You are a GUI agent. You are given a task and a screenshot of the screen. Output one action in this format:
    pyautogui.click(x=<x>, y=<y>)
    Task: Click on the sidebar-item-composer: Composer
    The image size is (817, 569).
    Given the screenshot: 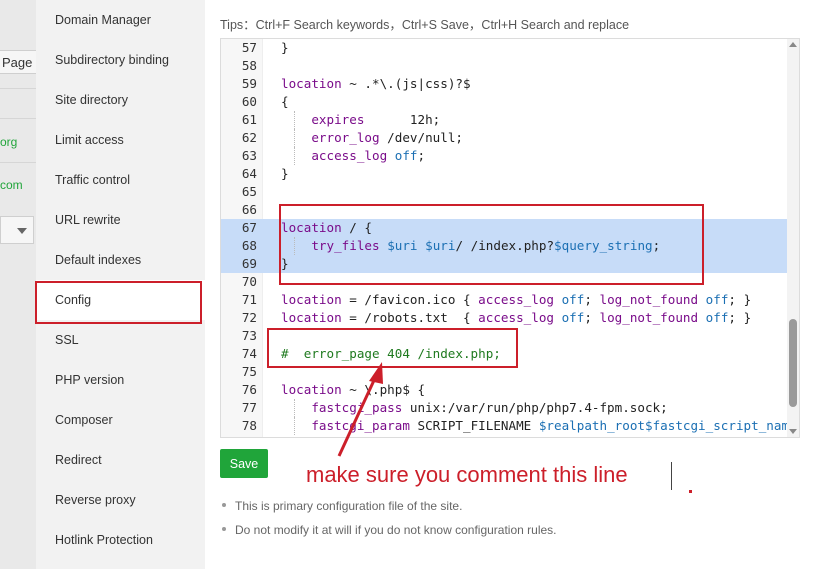 What is the action you would take?
    pyautogui.click(x=120, y=420)
    